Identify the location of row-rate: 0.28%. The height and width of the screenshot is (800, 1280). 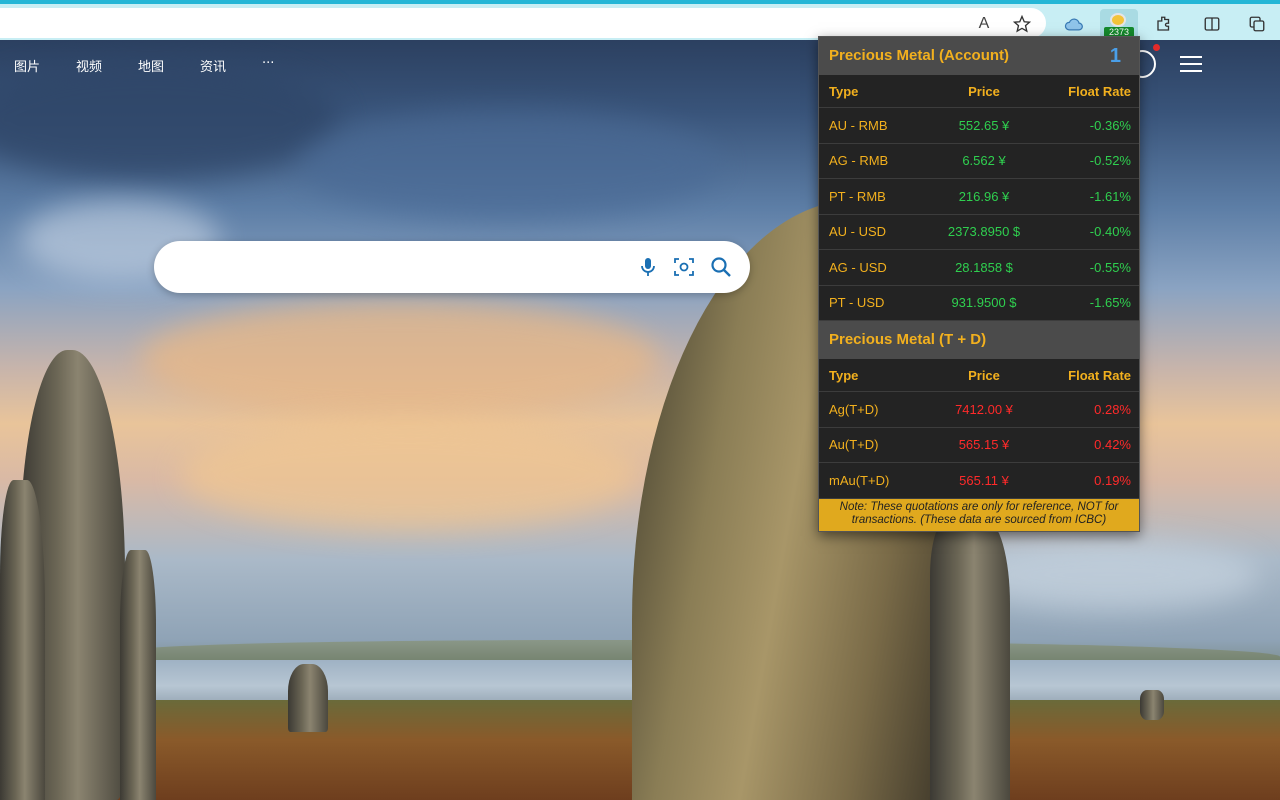
(1112, 409).